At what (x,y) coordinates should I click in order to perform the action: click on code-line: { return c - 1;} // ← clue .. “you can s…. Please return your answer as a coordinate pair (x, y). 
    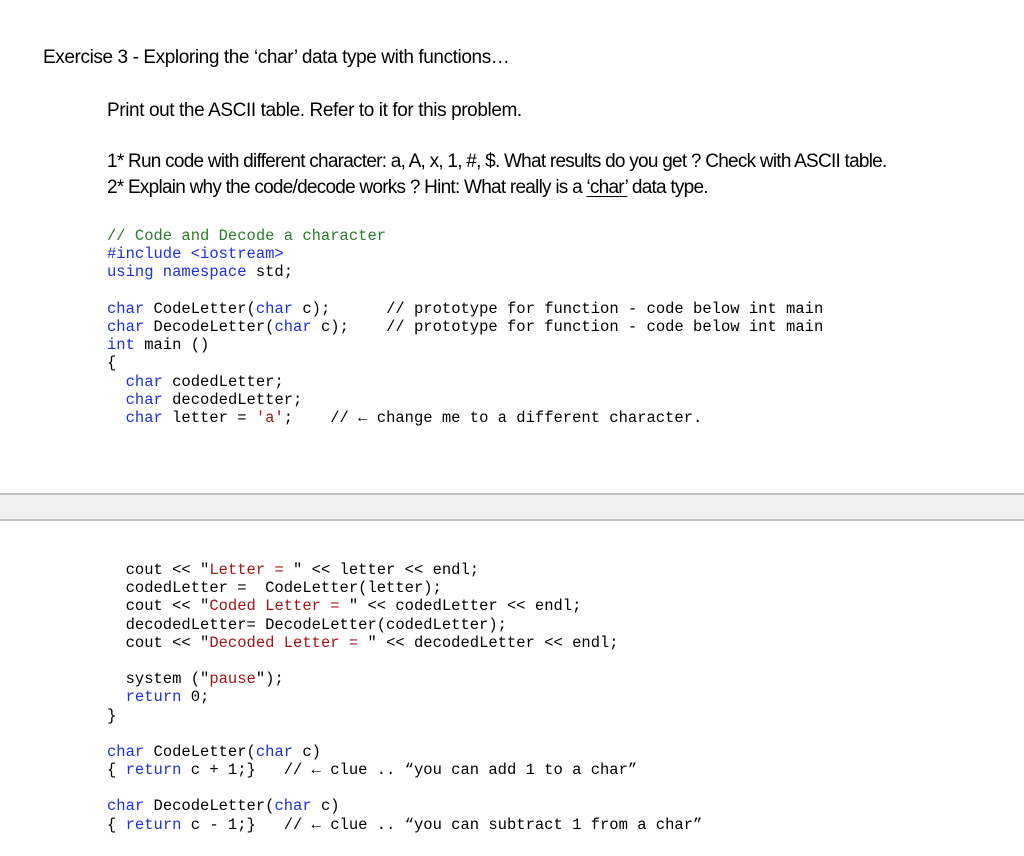
    Looking at the image, I should click on (404, 825).